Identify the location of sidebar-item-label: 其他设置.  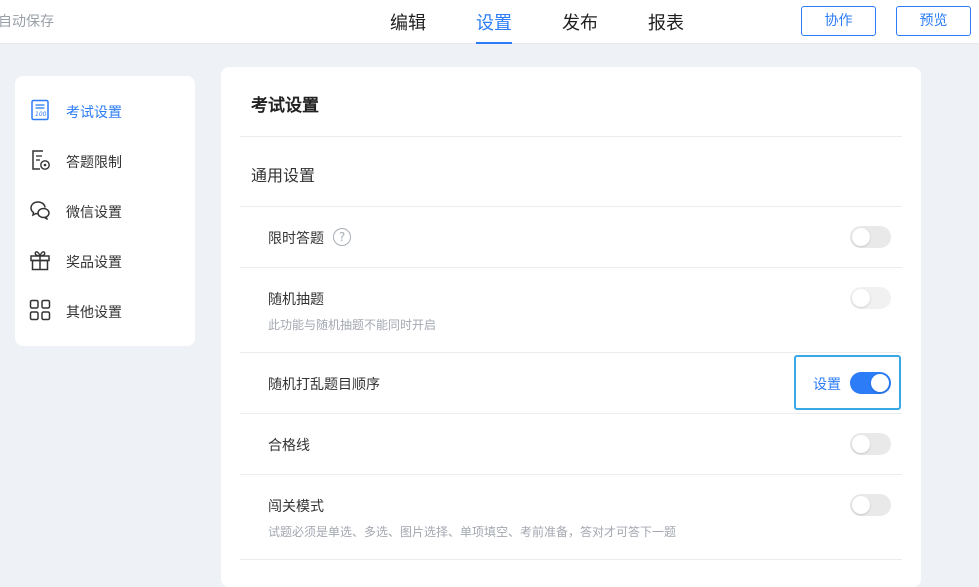
(94, 313).